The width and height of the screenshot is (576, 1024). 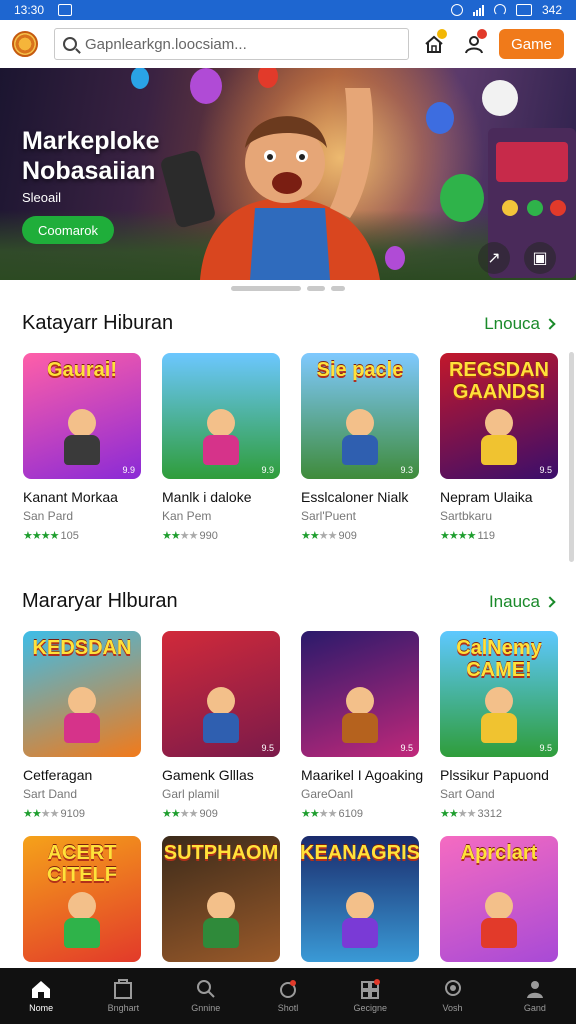 I want to click on game-card: ACERT CITELF, so click(x=82, y=899).